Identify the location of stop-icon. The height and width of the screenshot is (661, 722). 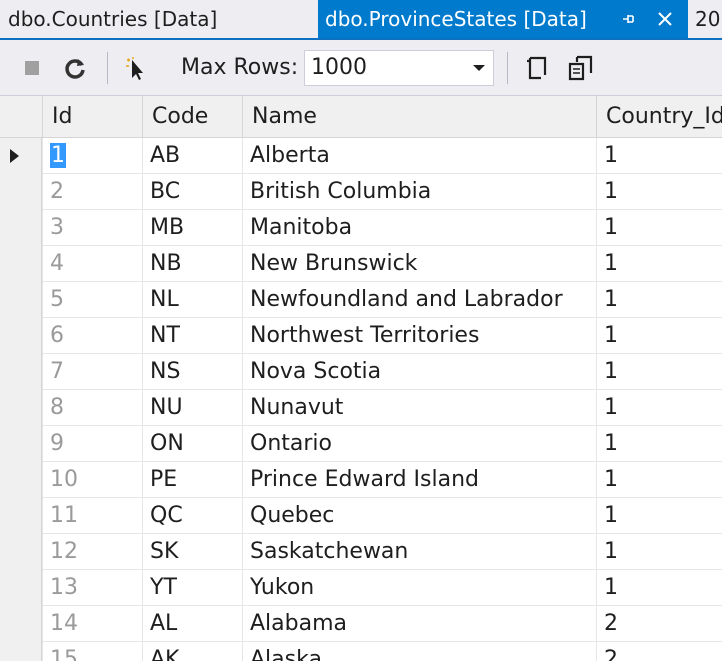
(32, 68).